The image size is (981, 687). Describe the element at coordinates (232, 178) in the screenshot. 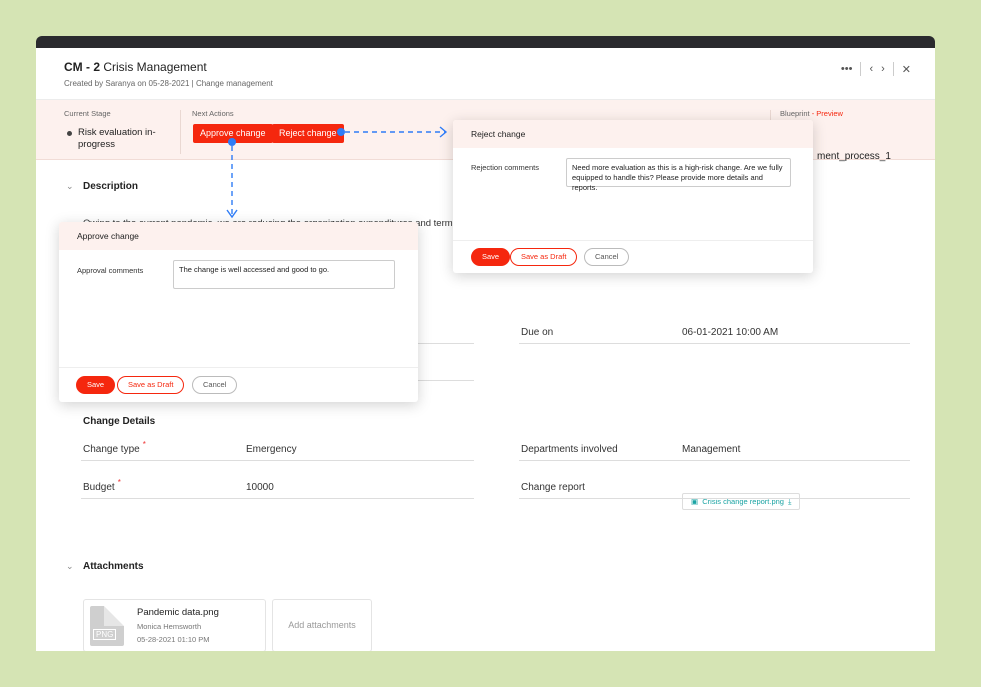

I see `approve-connector` at that location.